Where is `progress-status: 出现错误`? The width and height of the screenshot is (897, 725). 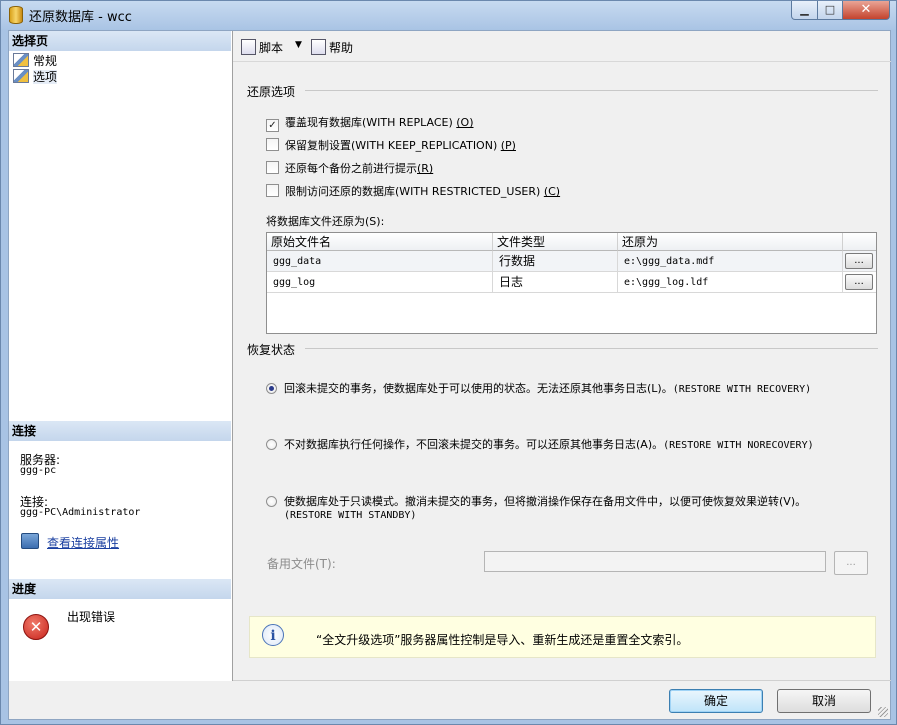
progress-status: 出现错误 is located at coordinates (91, 617).